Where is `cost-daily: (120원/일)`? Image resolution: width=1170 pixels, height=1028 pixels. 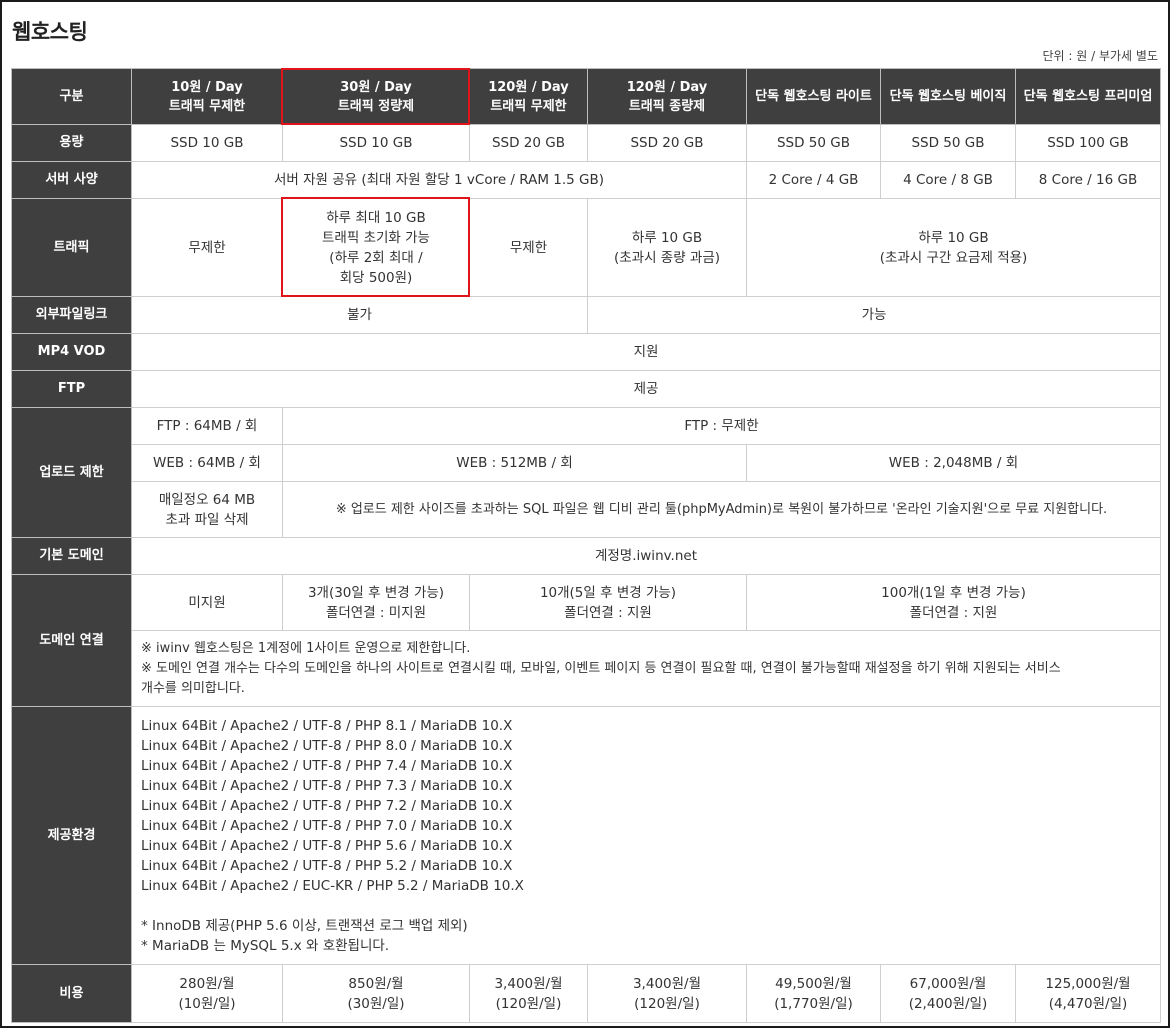
cost-daily: (120원/일) is located at coordinates (667, 1003).